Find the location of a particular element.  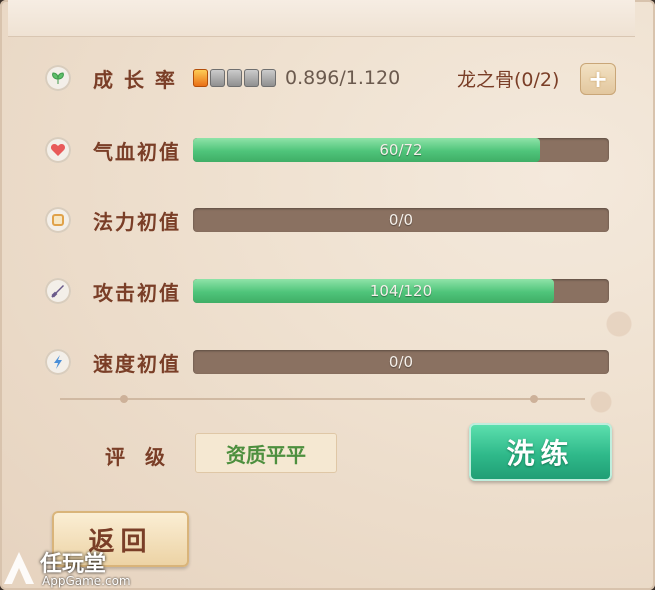

rating-label: 评 级 is located at coordinates (135, 457).